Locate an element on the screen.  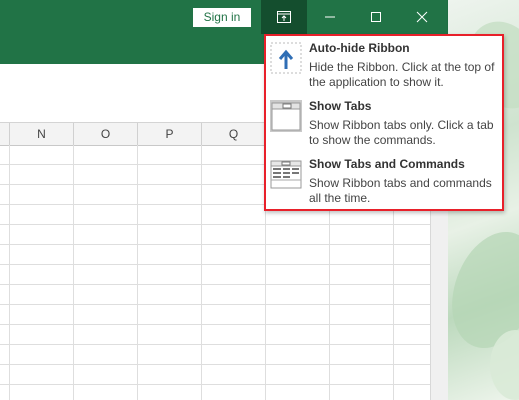
minimize-button is located at coordinates (330, 17).